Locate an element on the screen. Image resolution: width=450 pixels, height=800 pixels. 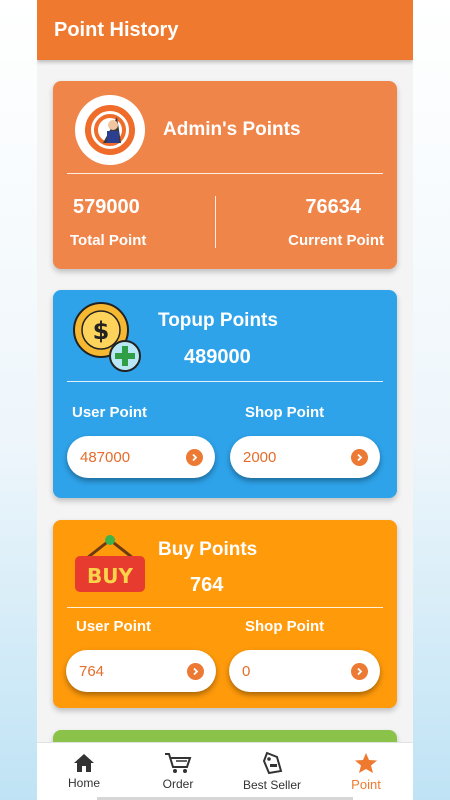
nav-home: Home is located at coordinates (84, 771).